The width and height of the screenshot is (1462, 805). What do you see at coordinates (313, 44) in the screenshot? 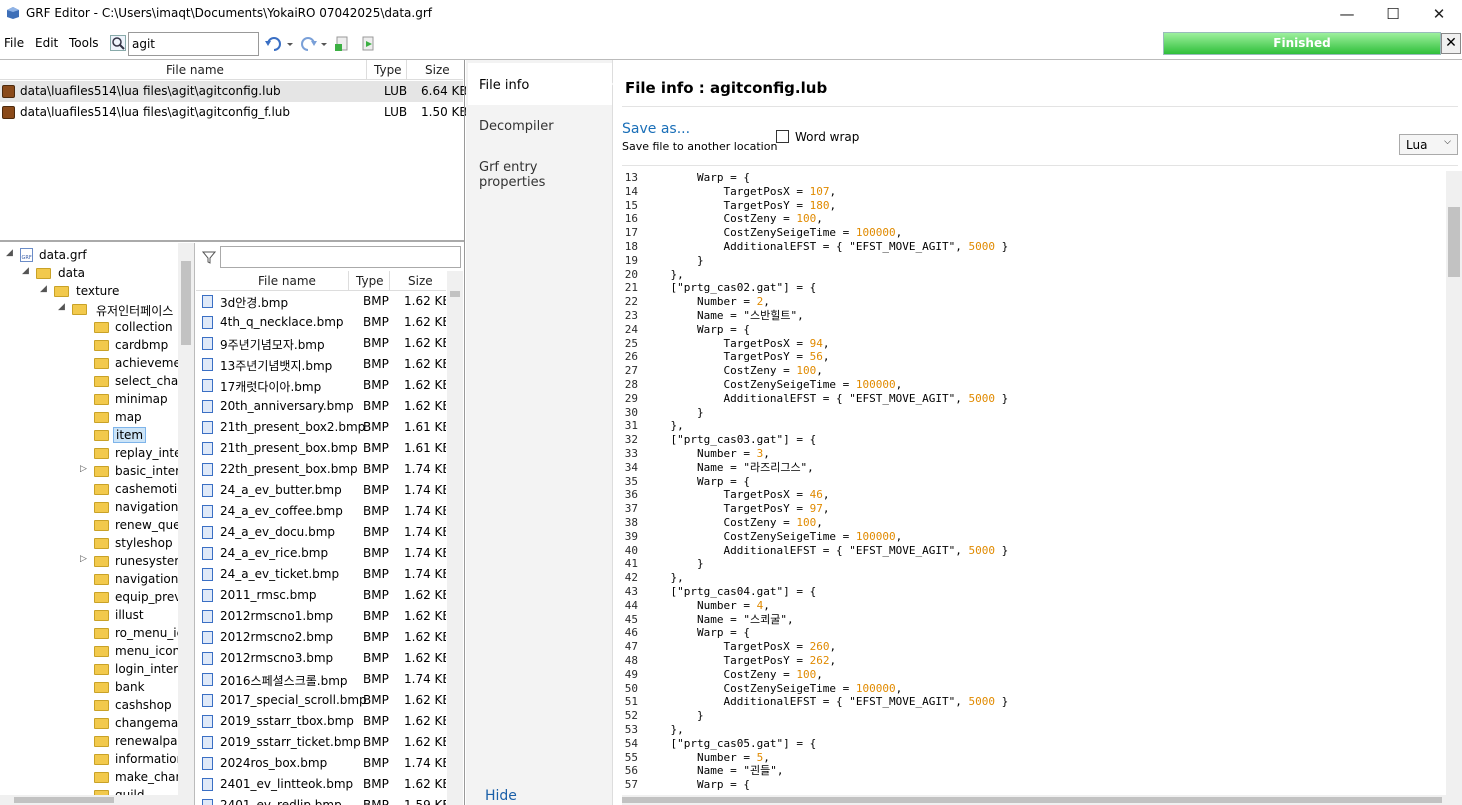
I see `redo-icon` at bounding box center [313, 44].